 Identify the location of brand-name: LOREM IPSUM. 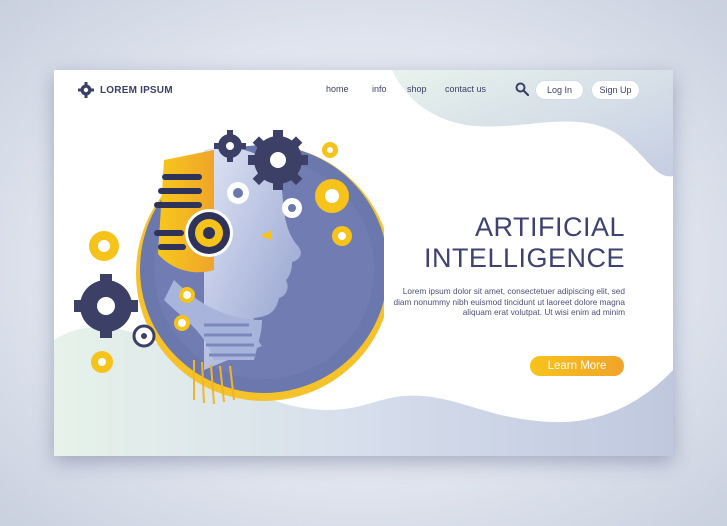
(136, 90).